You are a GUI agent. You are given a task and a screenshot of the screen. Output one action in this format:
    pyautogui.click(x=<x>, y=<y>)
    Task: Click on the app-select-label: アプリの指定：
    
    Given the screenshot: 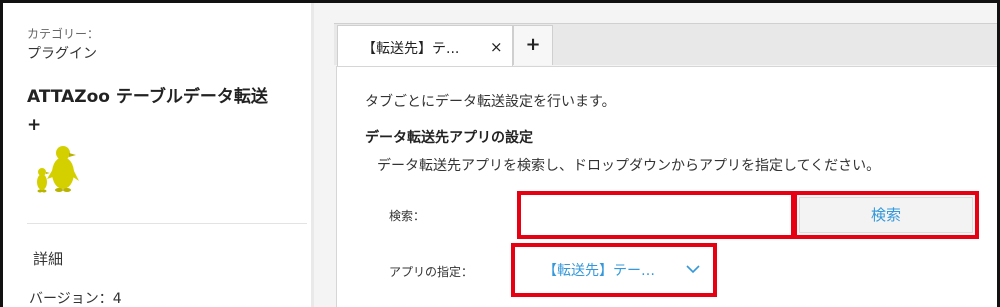 What is the action you would take?
    pyautogui.click(x=431, y=272)
    